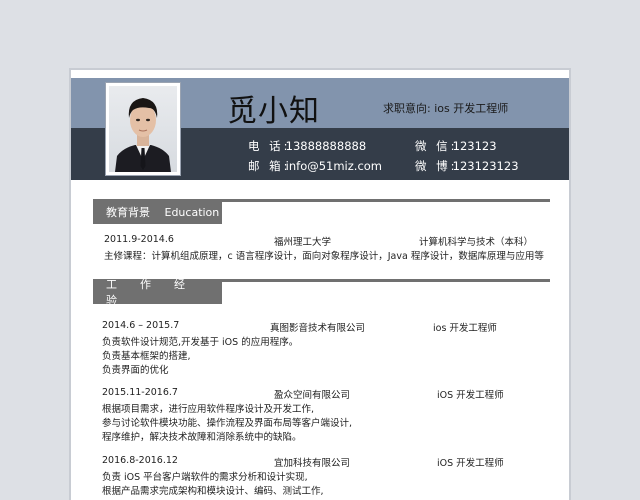 This screenshot has height=500, width=640. I want to click on job-duty: 负责 iOS 平台客户端软件的需求分析和设计实现,, so click(205, 477).